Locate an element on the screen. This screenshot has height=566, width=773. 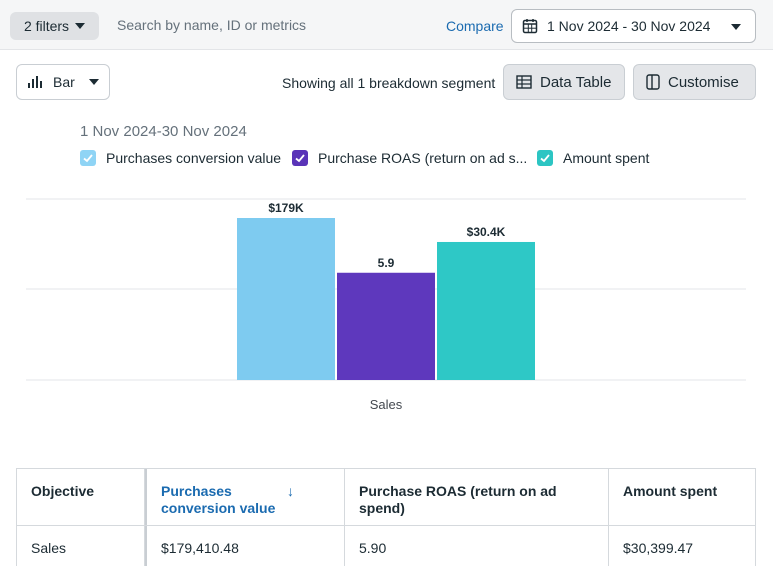
legend-item-amount-spent: Amount spent is located at coordinates (593, 158).